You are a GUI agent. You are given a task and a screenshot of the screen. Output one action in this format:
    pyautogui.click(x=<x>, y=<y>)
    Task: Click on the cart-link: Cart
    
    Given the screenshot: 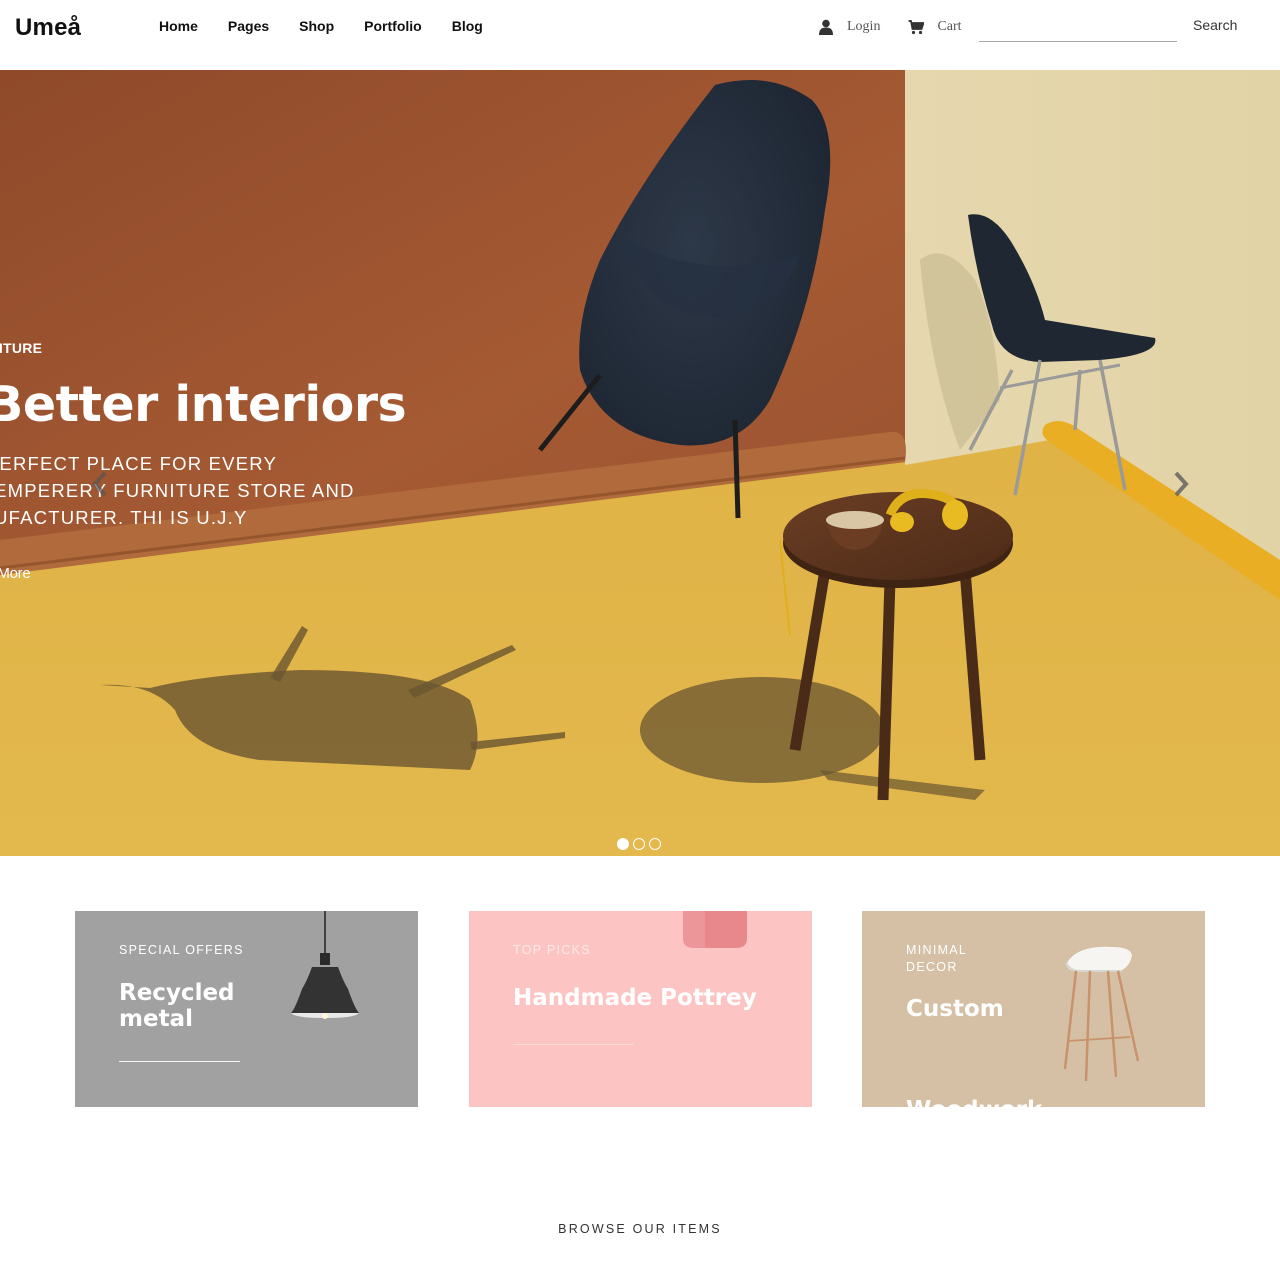 What is the action you would take?
    pyautogui.click(x=935, y=27)
    